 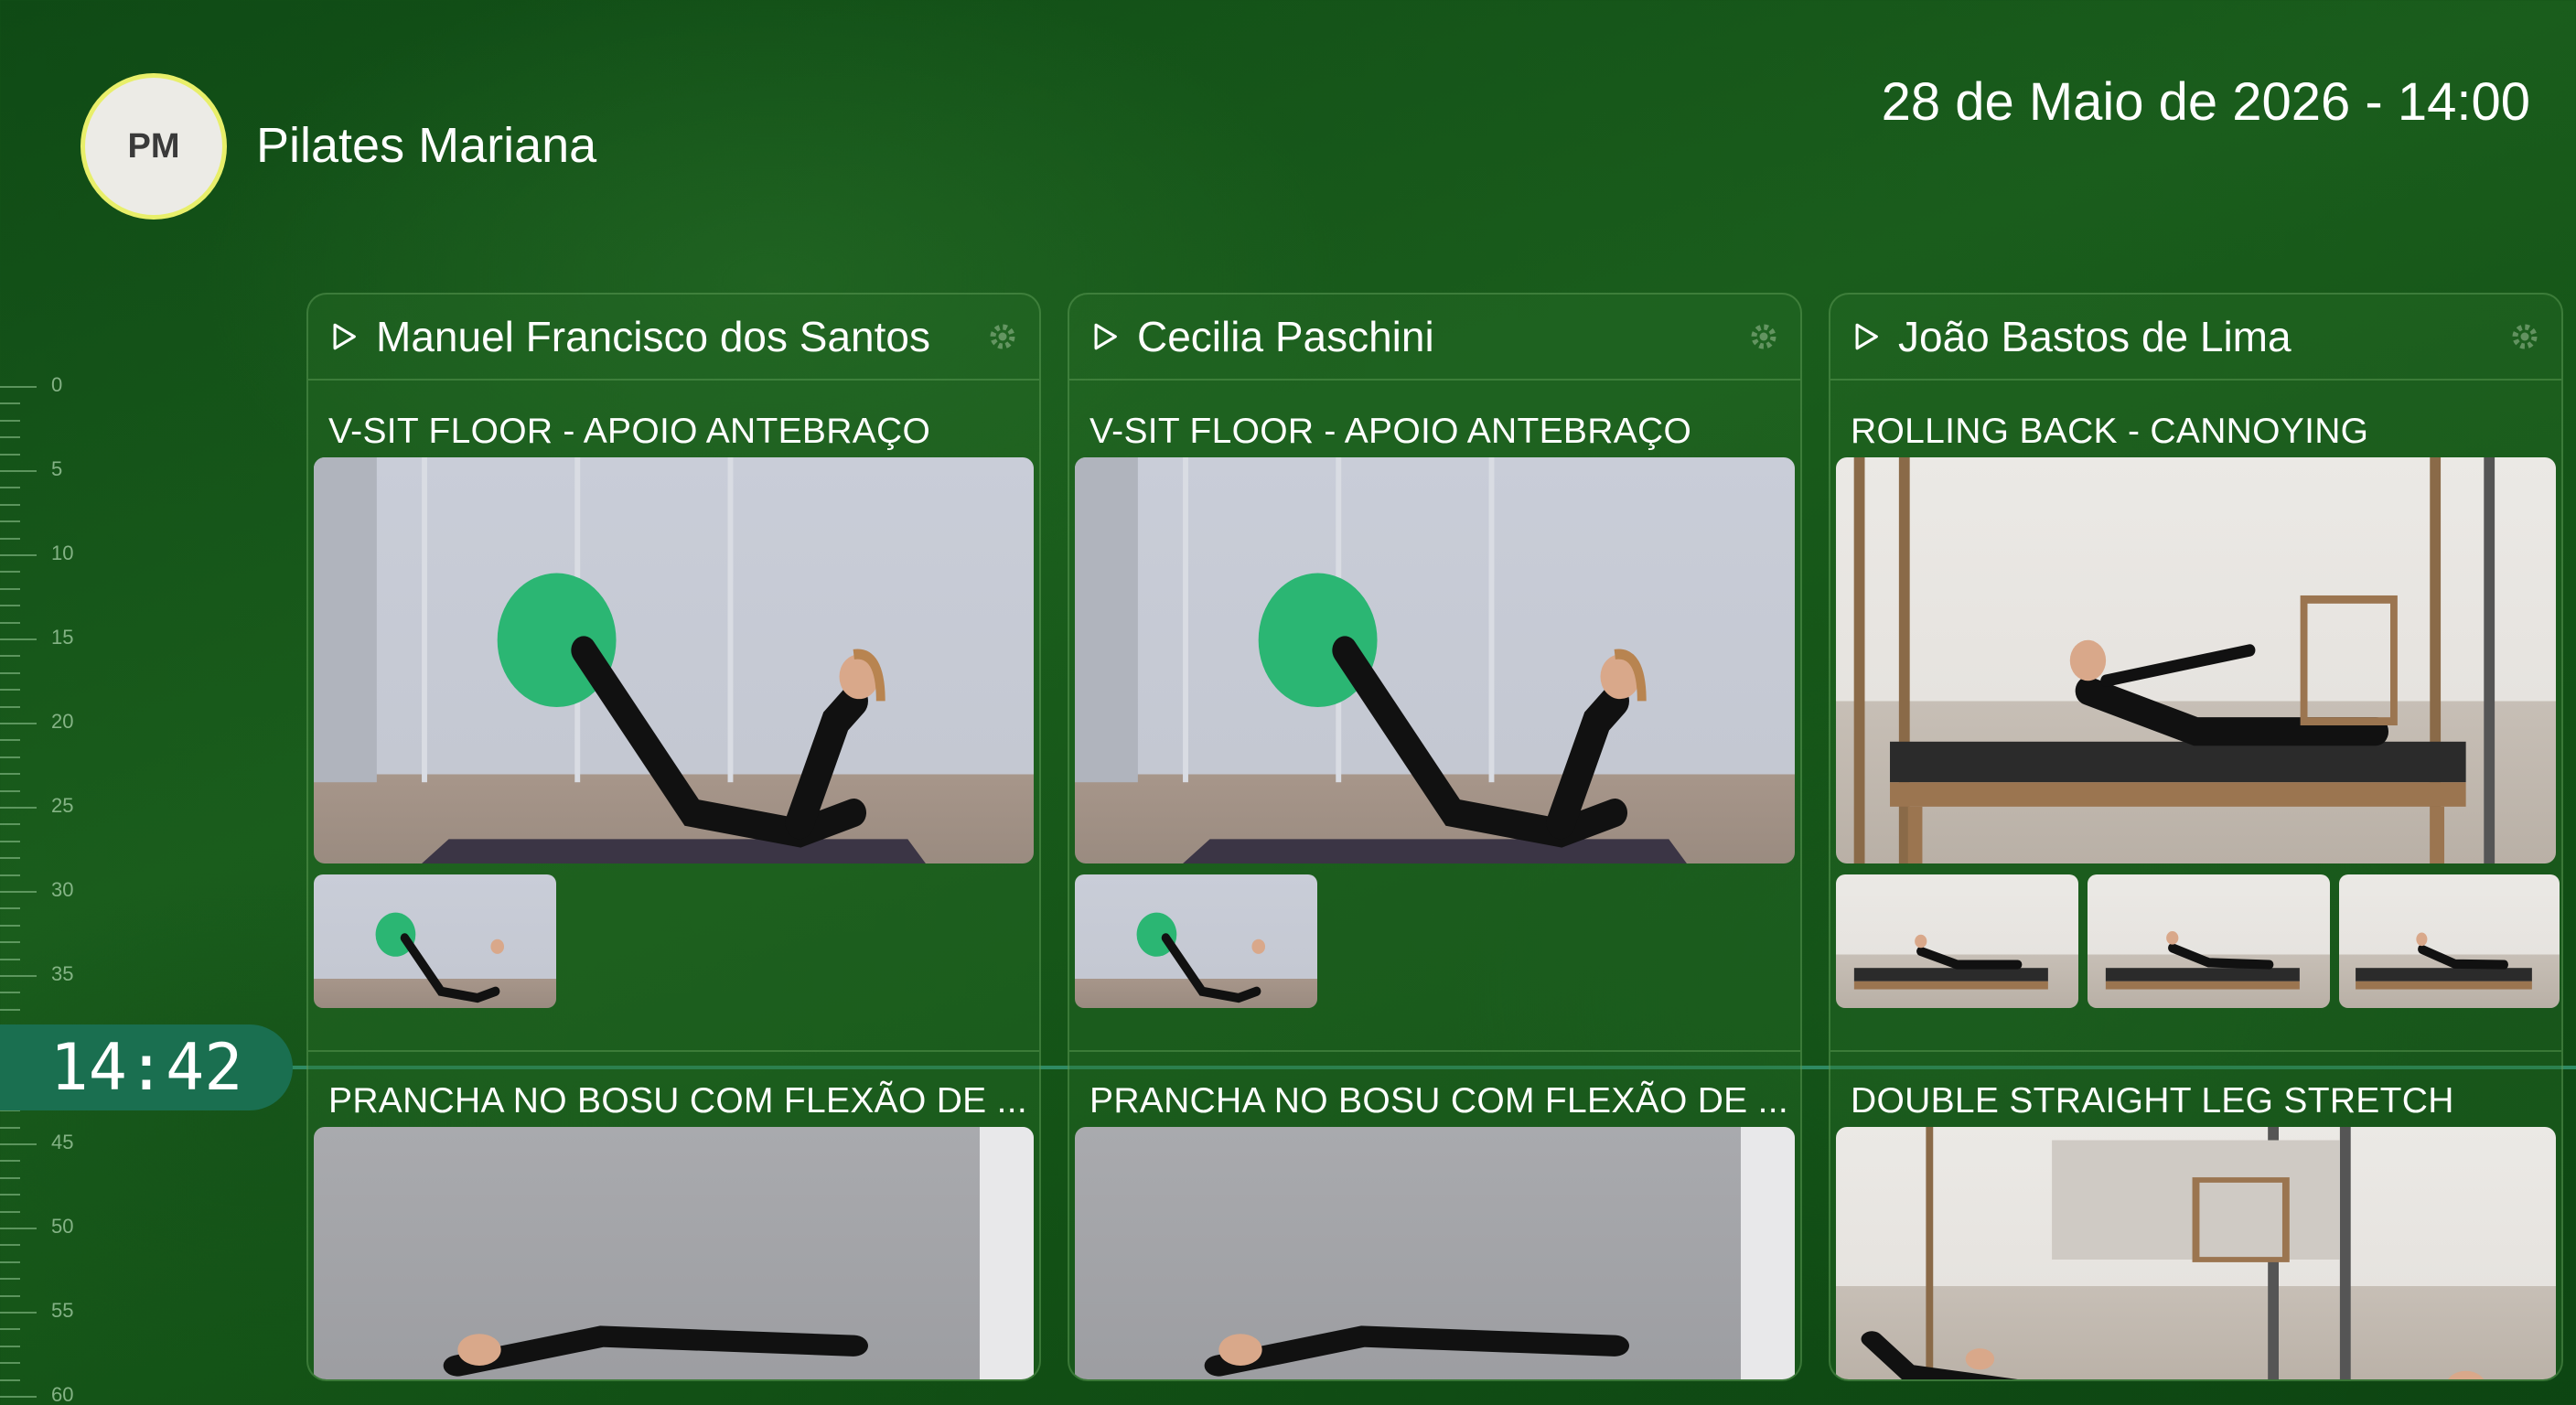 I want to click on ruler-tick-label: 60, so click(x=62, y=1394).